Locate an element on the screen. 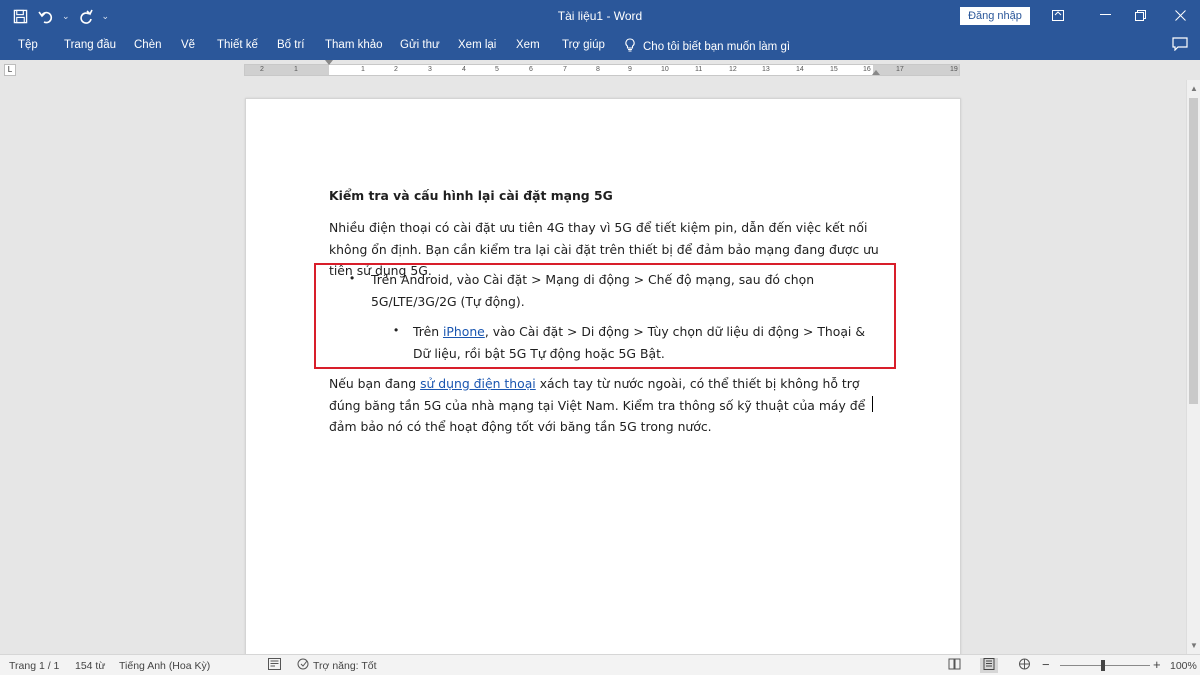  print-layout-icon is located at coordinates (989, 665).